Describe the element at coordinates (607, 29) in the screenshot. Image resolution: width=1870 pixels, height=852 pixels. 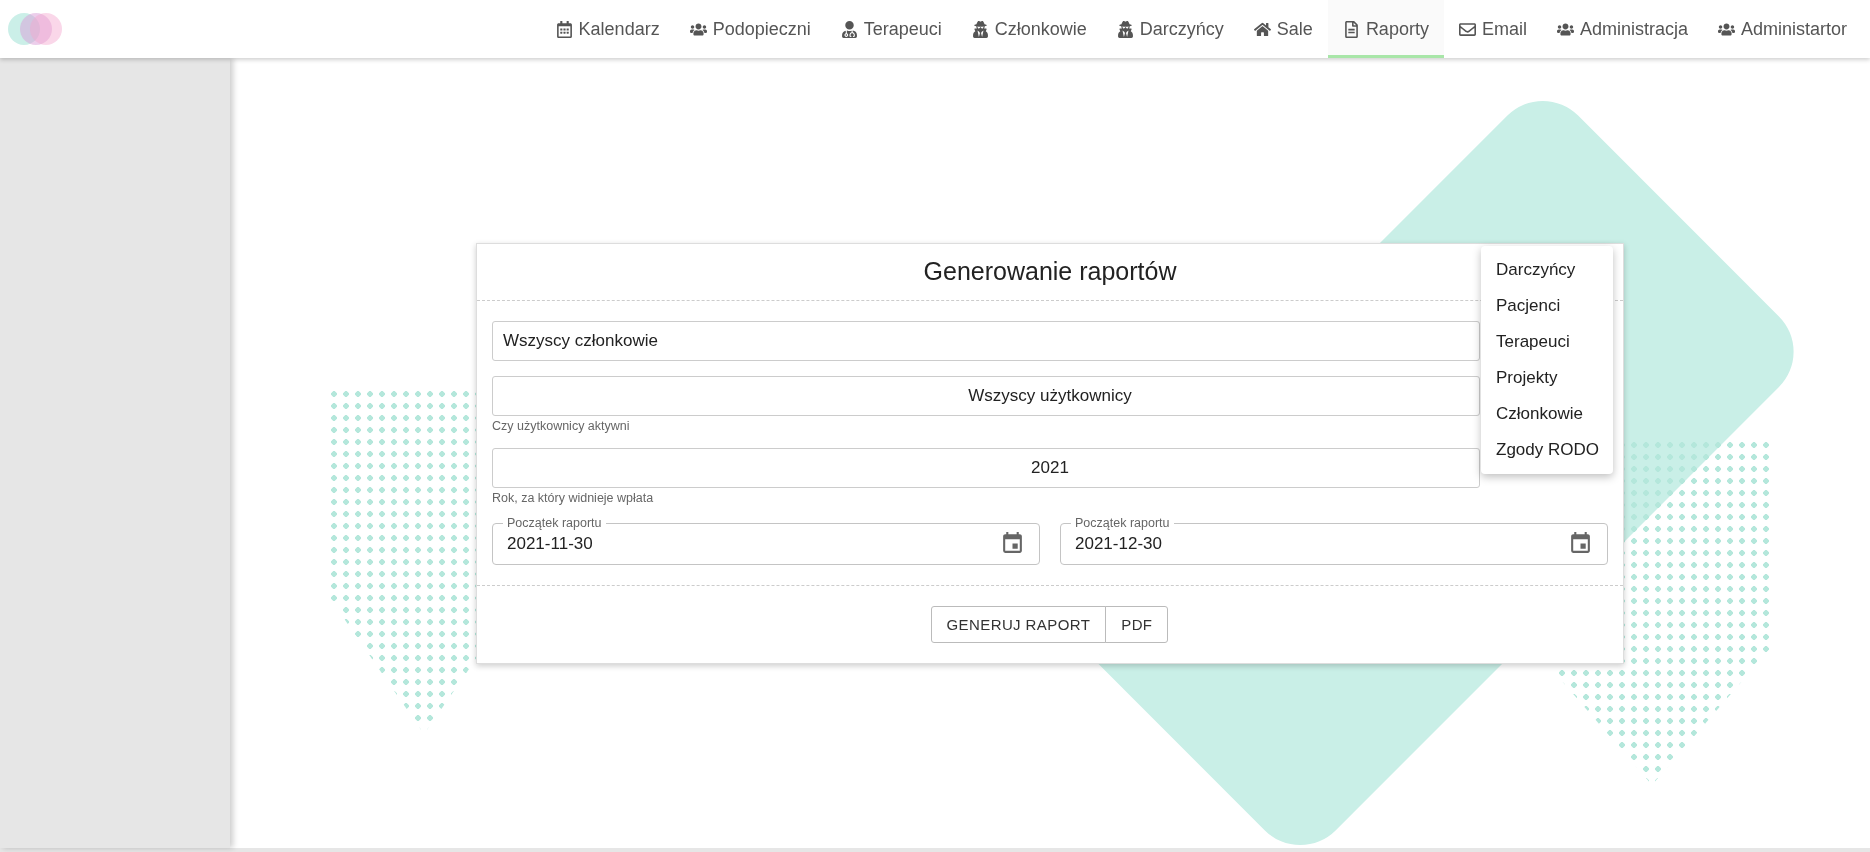
I see `nav-link: Kalendarz` at that location.